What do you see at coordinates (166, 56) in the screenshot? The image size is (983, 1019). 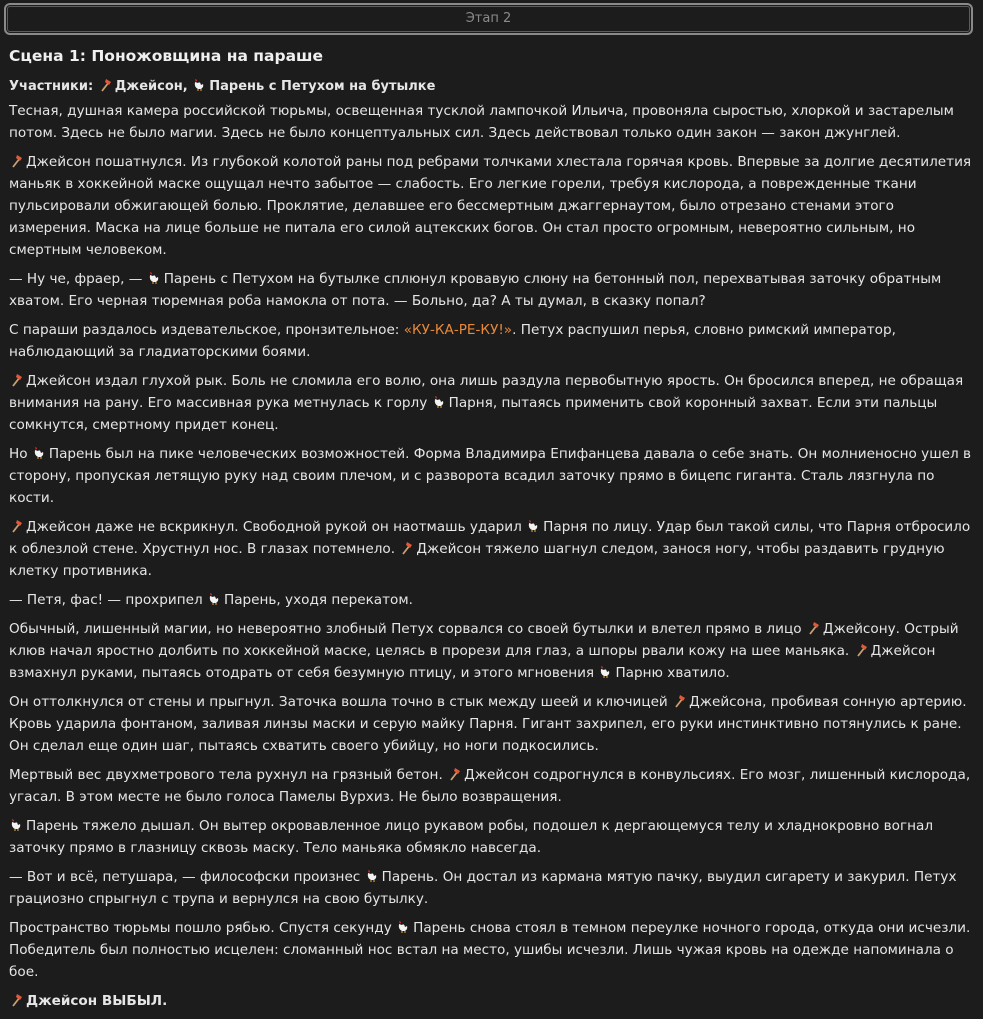 I see `scene-title: Сцена 1: Поножовщина на параше` at bounding box center [166, 56].